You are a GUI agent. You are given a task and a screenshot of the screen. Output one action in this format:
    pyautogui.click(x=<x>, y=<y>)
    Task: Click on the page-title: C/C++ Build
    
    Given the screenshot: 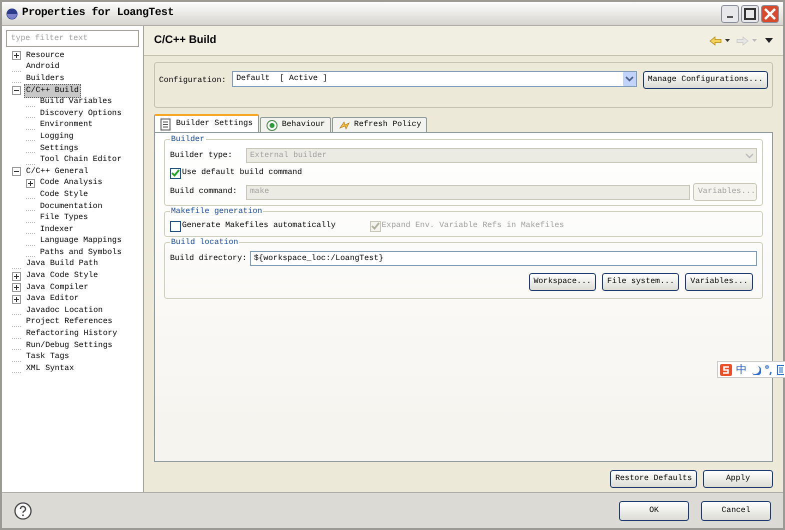 What is the action you would take?
    pyautogui.click(x=185, y=40)
    